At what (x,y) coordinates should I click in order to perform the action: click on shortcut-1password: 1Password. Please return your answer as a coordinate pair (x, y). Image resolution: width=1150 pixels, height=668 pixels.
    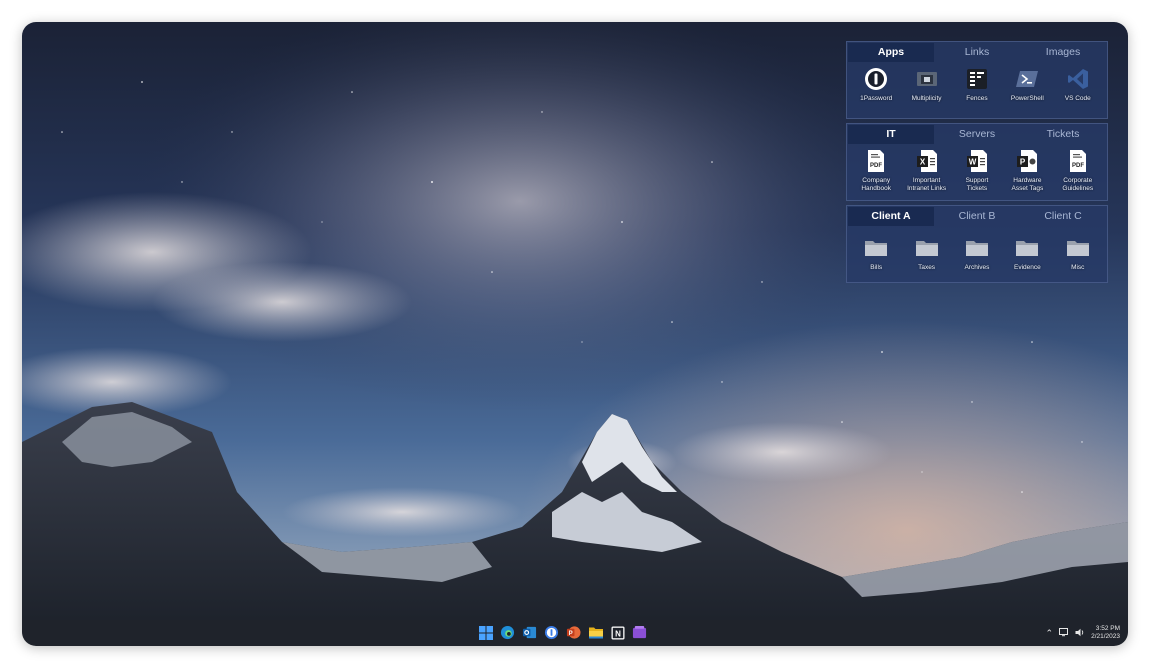
    Looking at the image, I should click on (876, 84).